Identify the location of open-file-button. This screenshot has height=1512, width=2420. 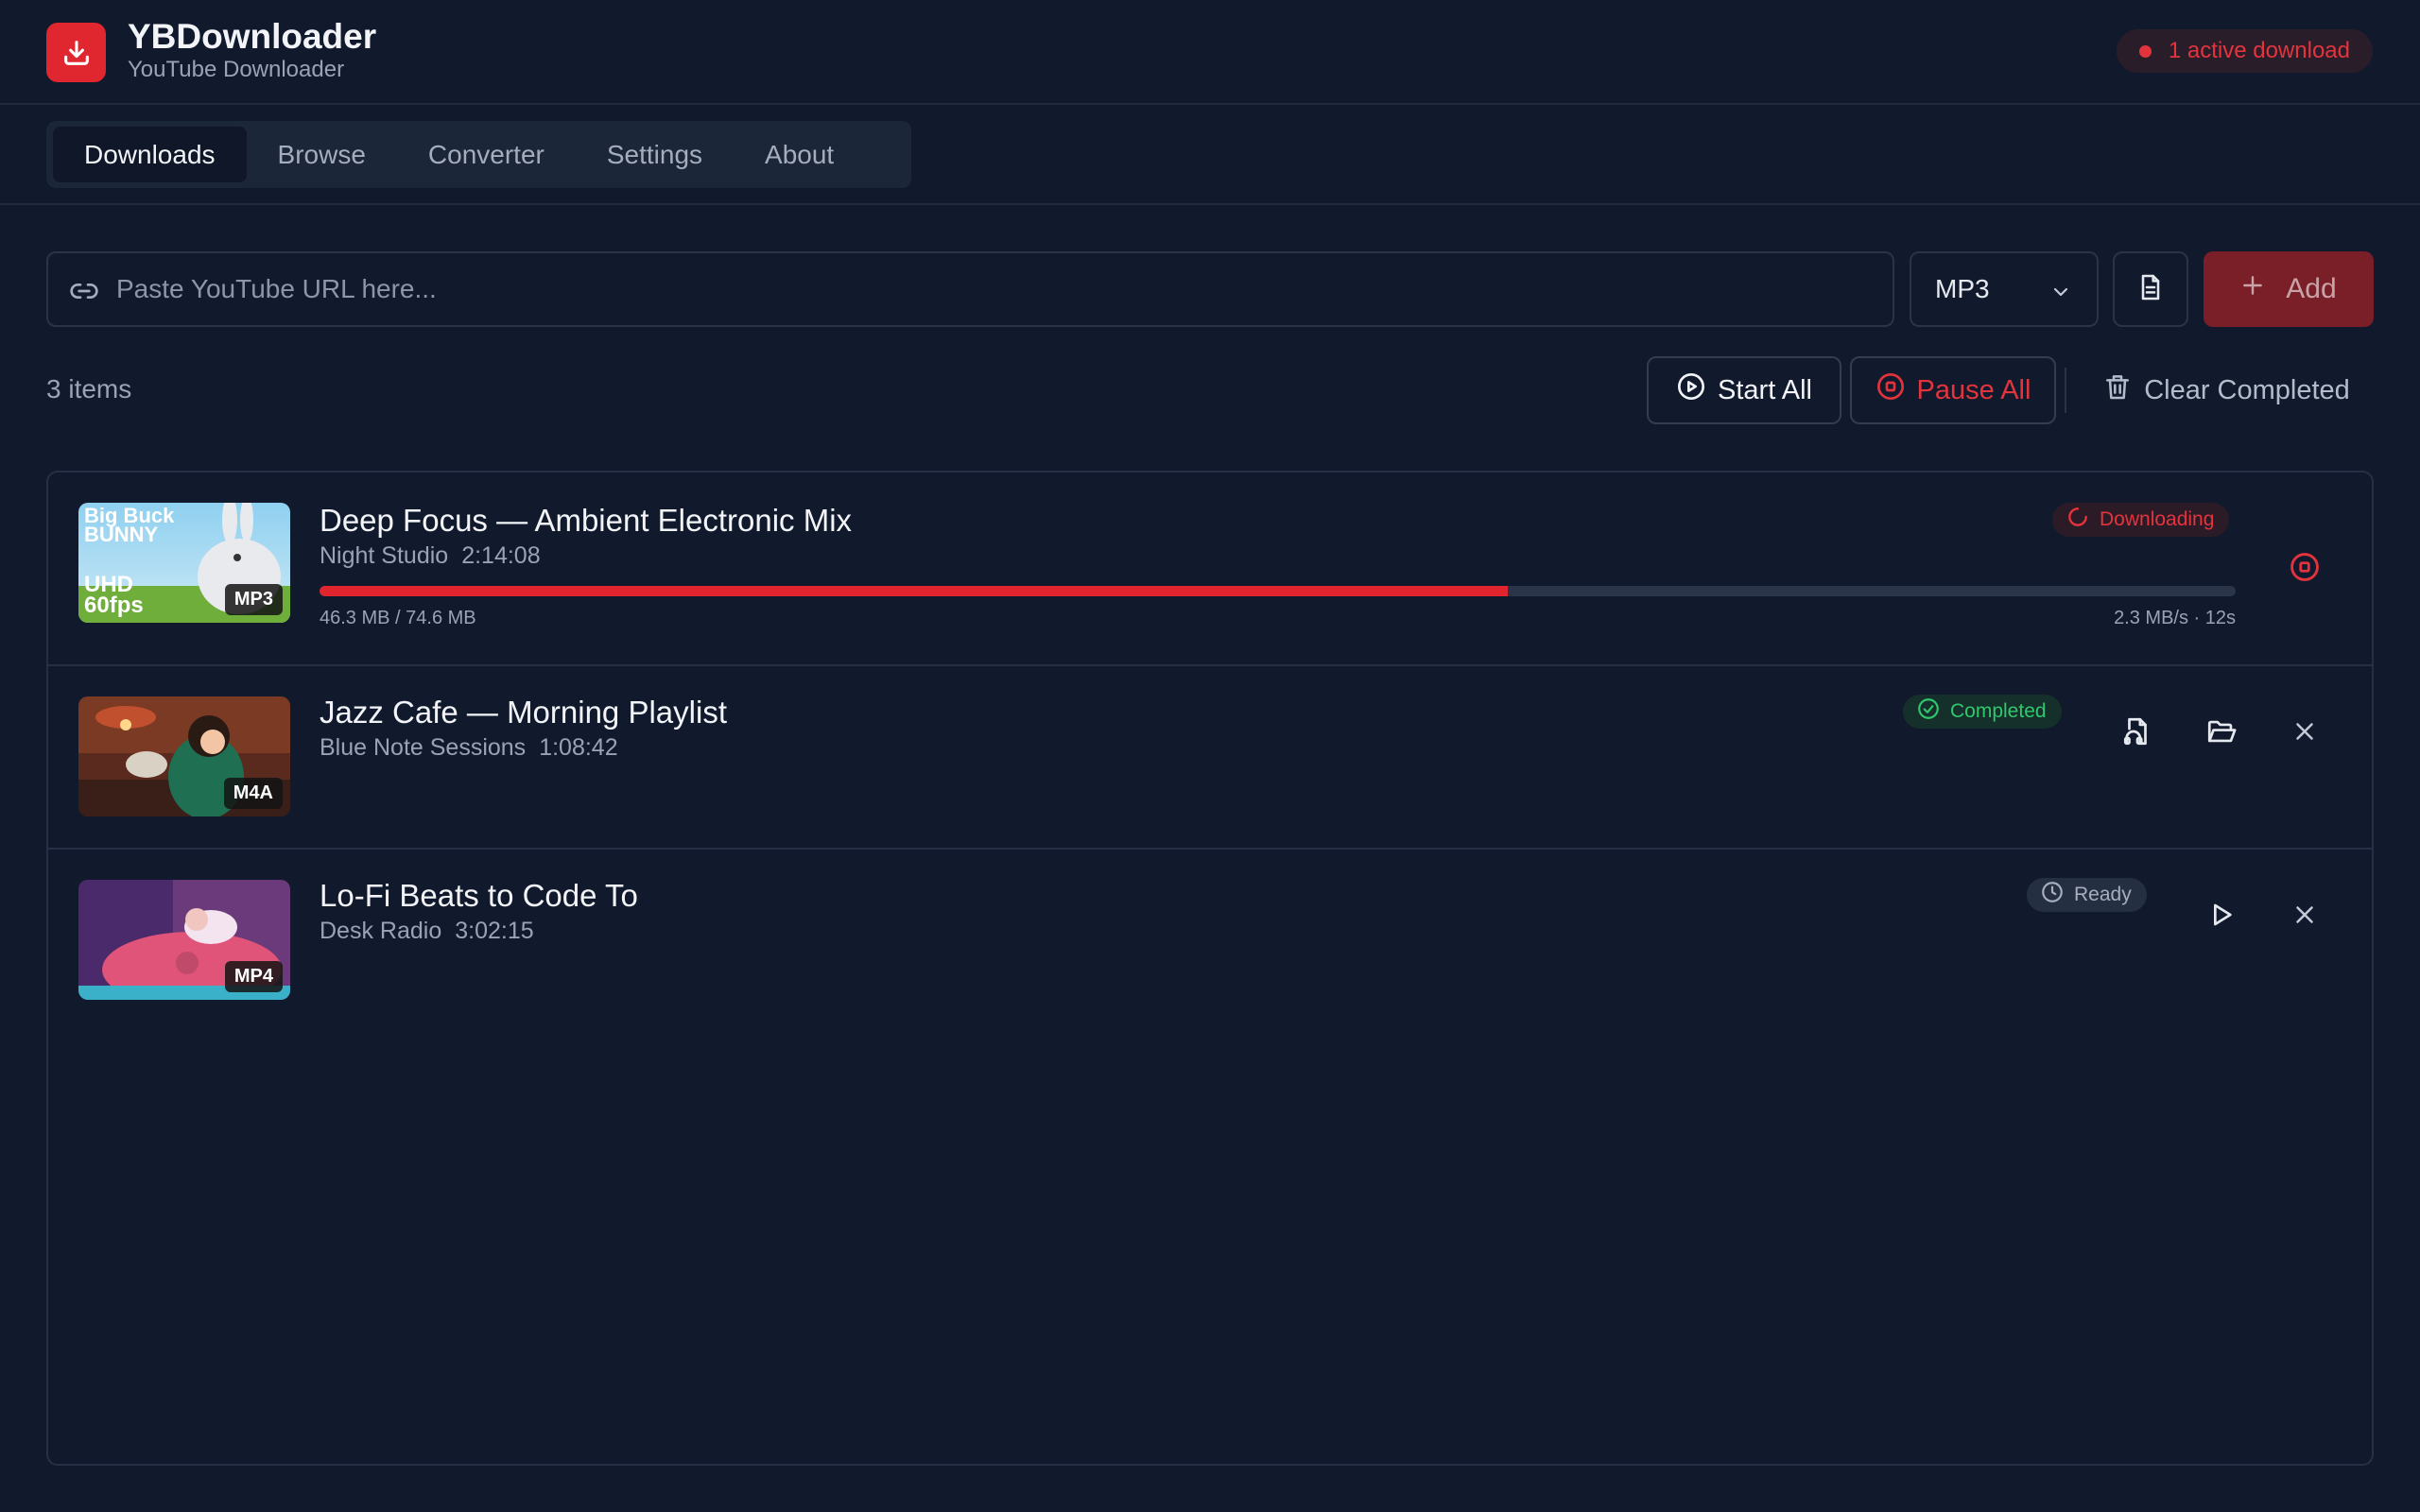
(2138, 733).